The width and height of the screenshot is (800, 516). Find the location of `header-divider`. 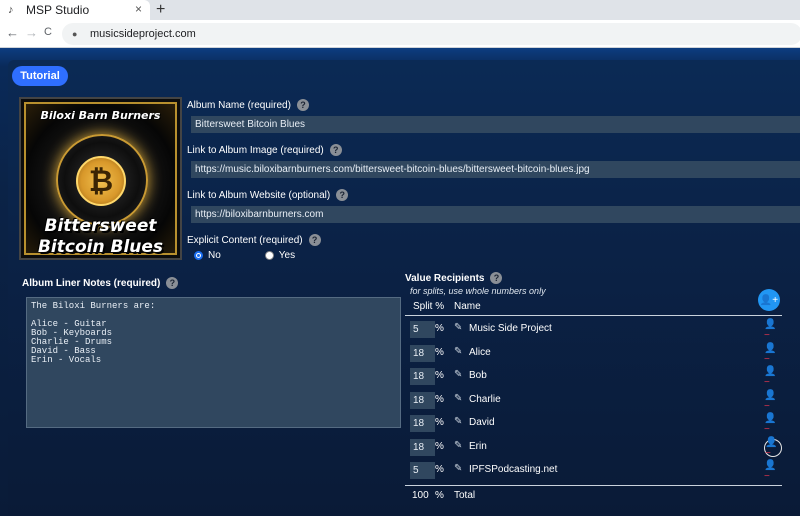

header-divider is located at coordinates (593, 315).